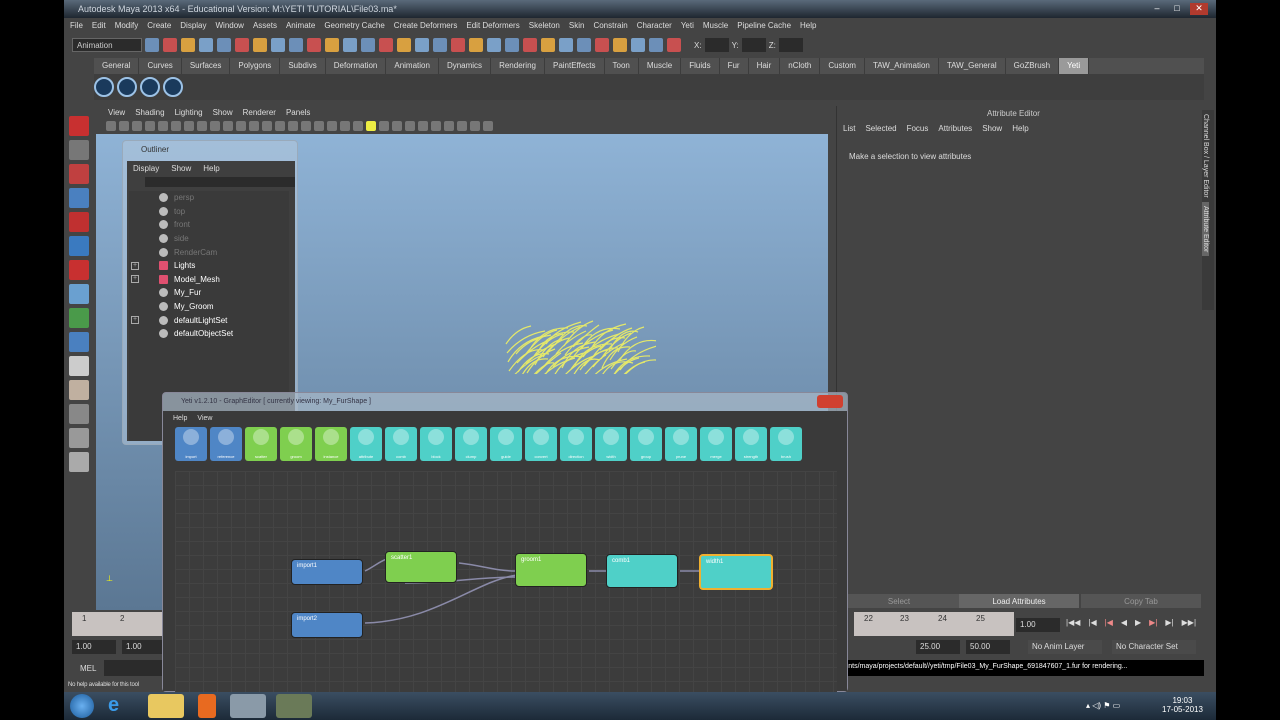  Describe the element at coordinates (209, 307) in the screenshot. I see `outliner-item: My_Groom` at that location.